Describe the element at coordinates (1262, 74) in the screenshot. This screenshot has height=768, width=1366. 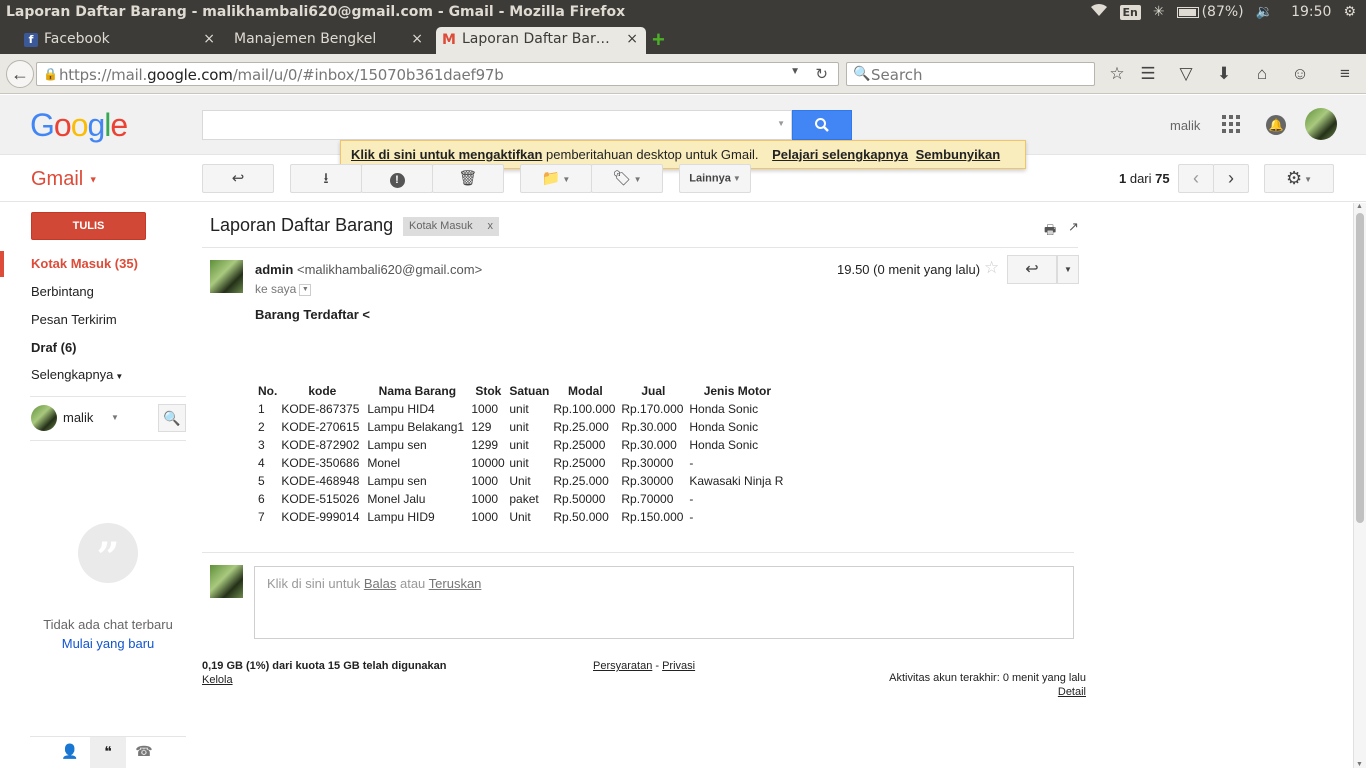
I see `home-icon: ⌂` at that location.